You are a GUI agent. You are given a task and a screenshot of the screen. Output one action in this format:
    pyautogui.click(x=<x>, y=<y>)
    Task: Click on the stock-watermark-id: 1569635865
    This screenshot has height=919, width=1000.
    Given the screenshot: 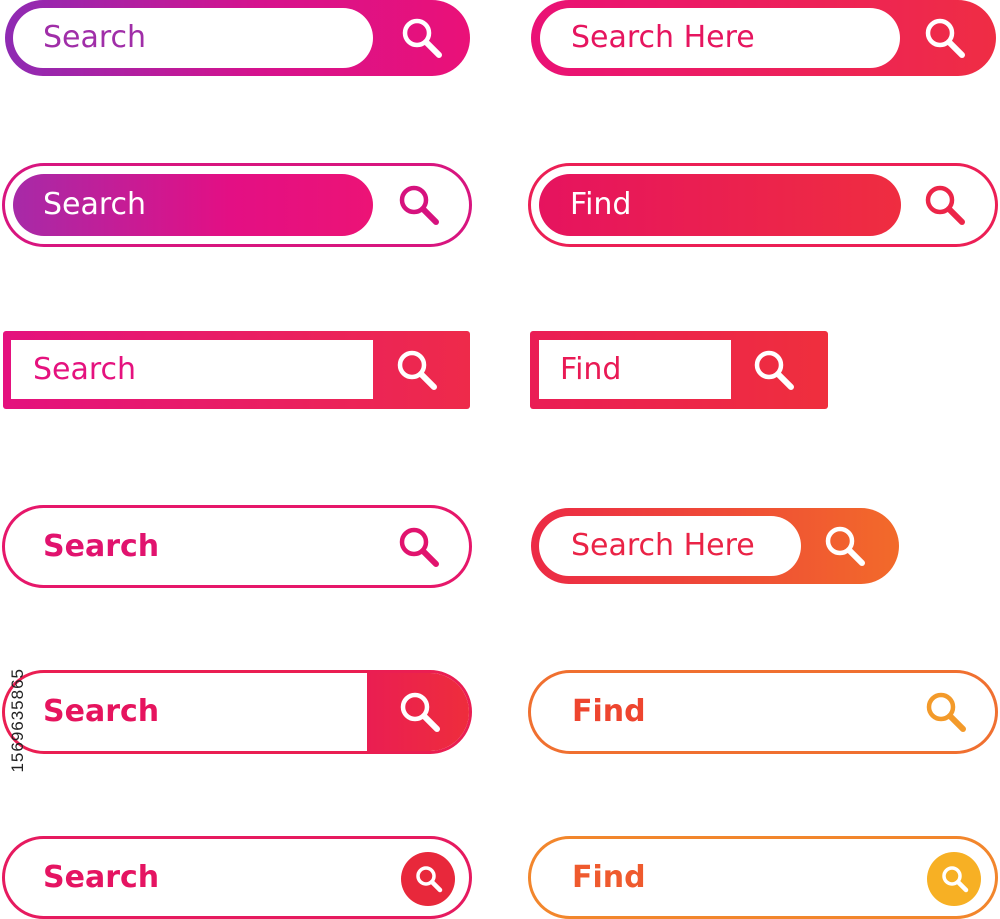 What is the action you would take?
    pyautogui.click(x=17, y=720)
    